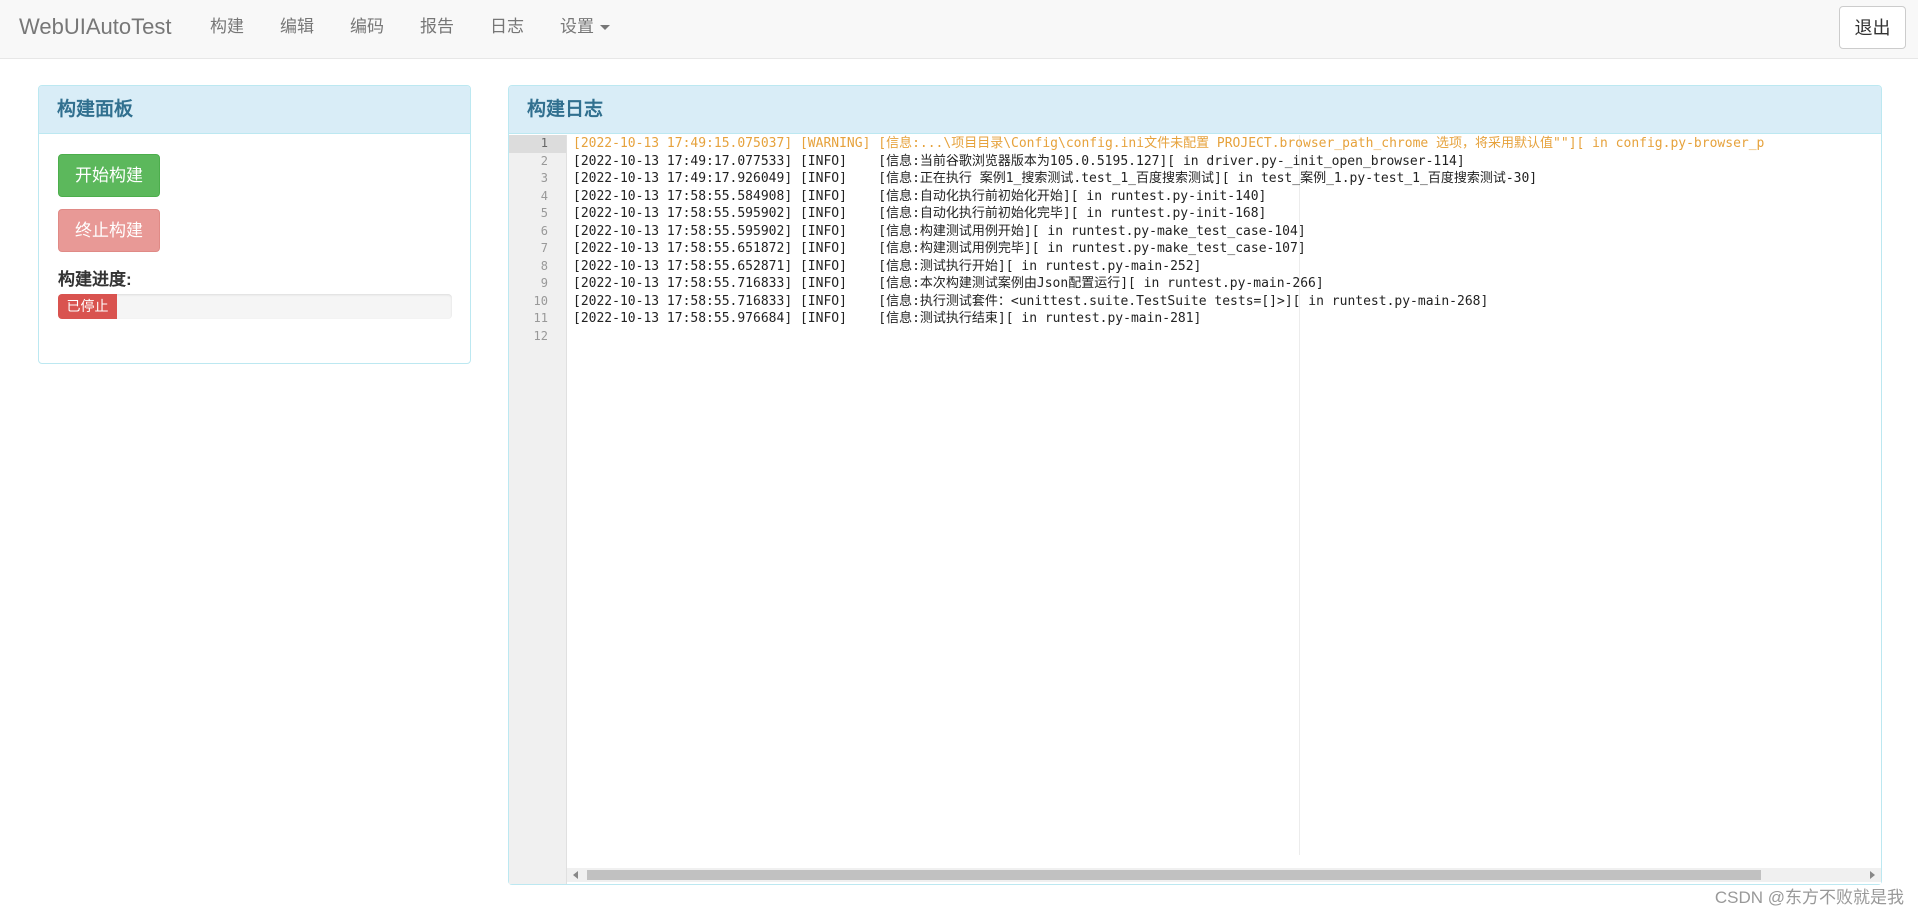 Image resolution: width=1918 pixels, height=914 pixels. I want to click on line-number: 5, so click(544, 213).